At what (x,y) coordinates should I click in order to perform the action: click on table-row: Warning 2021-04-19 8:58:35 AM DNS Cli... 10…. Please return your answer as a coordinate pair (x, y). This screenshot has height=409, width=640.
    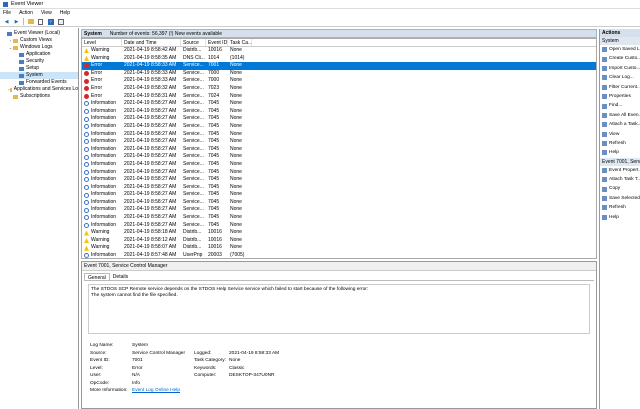
    Looking at the image, I should click on (339, 59).